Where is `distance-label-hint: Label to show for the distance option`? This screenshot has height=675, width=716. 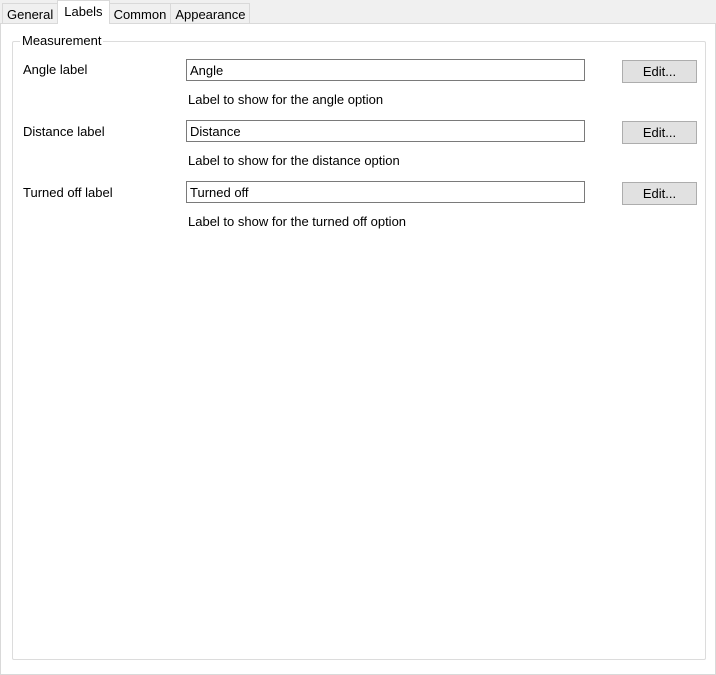 distance-label-hint: Label to show for the distance option is located at coordinates (294, 160).